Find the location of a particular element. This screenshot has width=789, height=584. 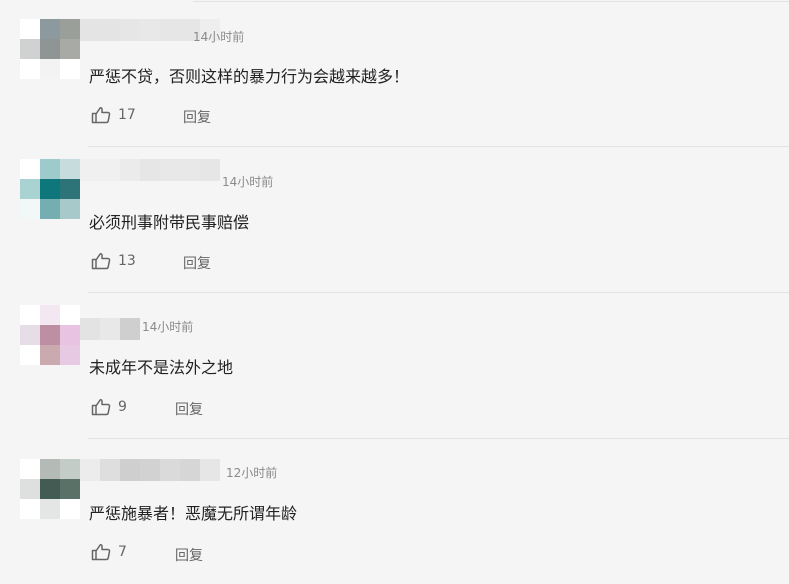

like-count: 7 is located at coordinates (122, 552).